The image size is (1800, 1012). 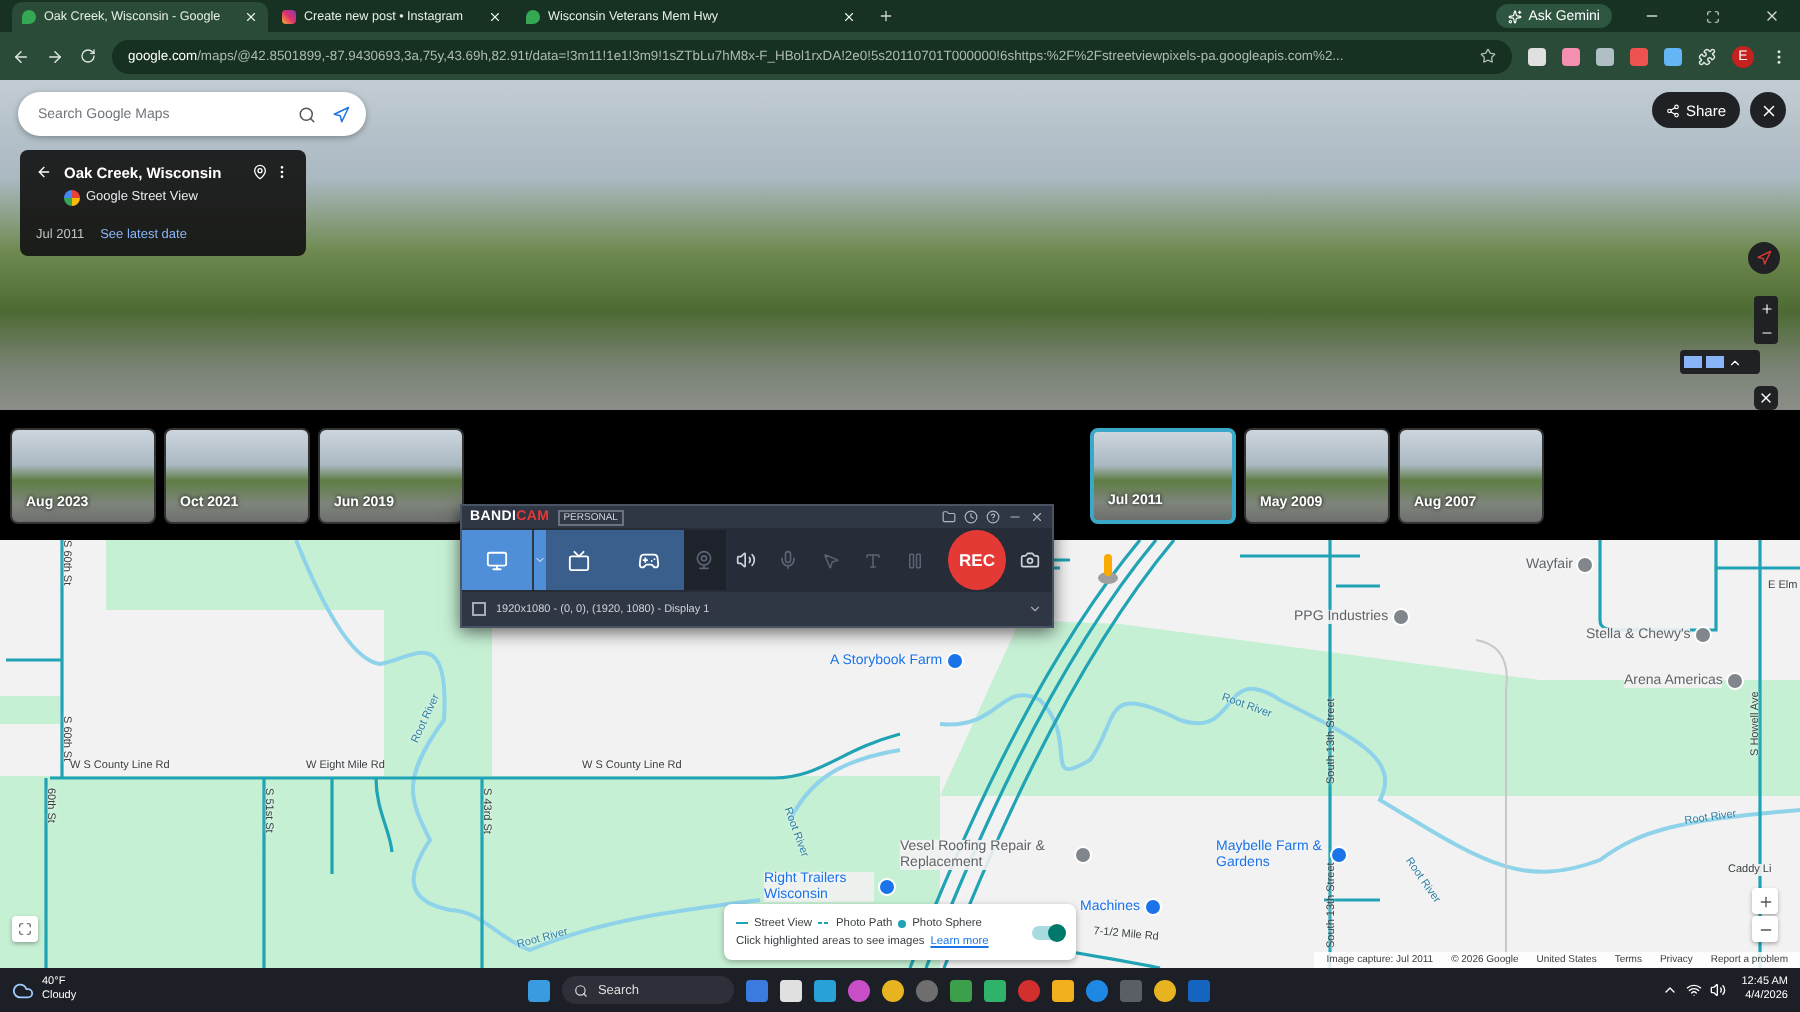 I want to click on map-thumbnail-toggle, so click(x=1720, y=362).